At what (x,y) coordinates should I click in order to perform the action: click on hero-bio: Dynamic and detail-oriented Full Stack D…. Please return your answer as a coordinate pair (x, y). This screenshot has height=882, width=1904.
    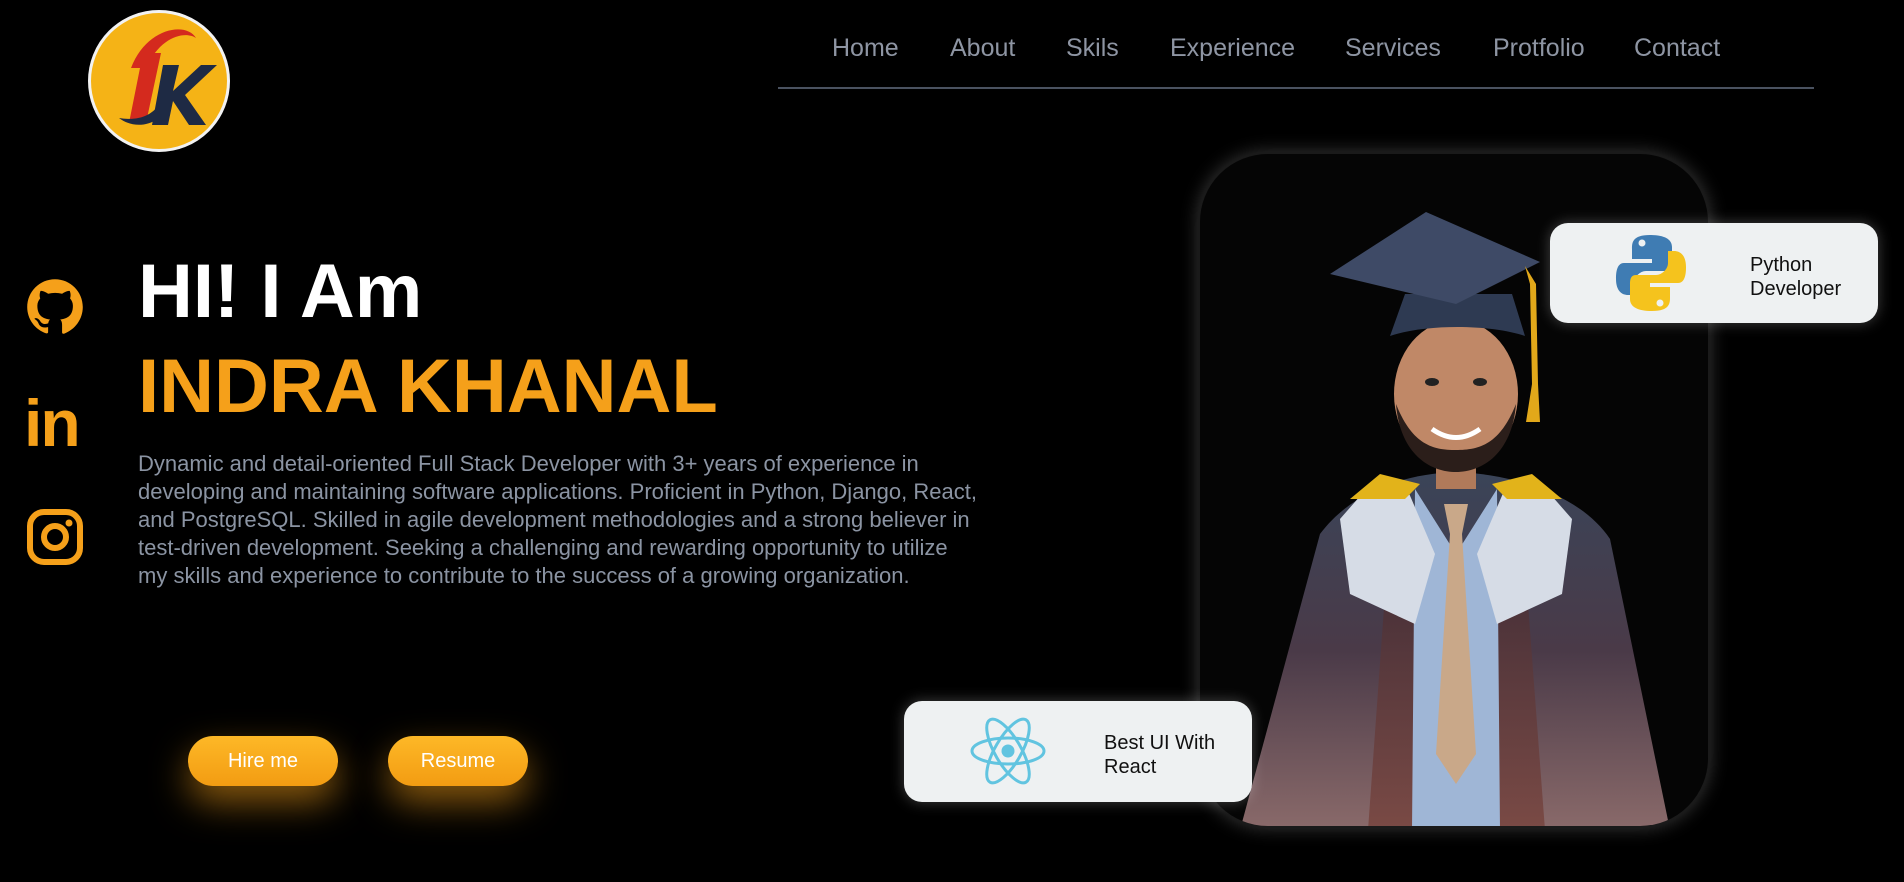
    Looking at the image, I should click on (557, 519).